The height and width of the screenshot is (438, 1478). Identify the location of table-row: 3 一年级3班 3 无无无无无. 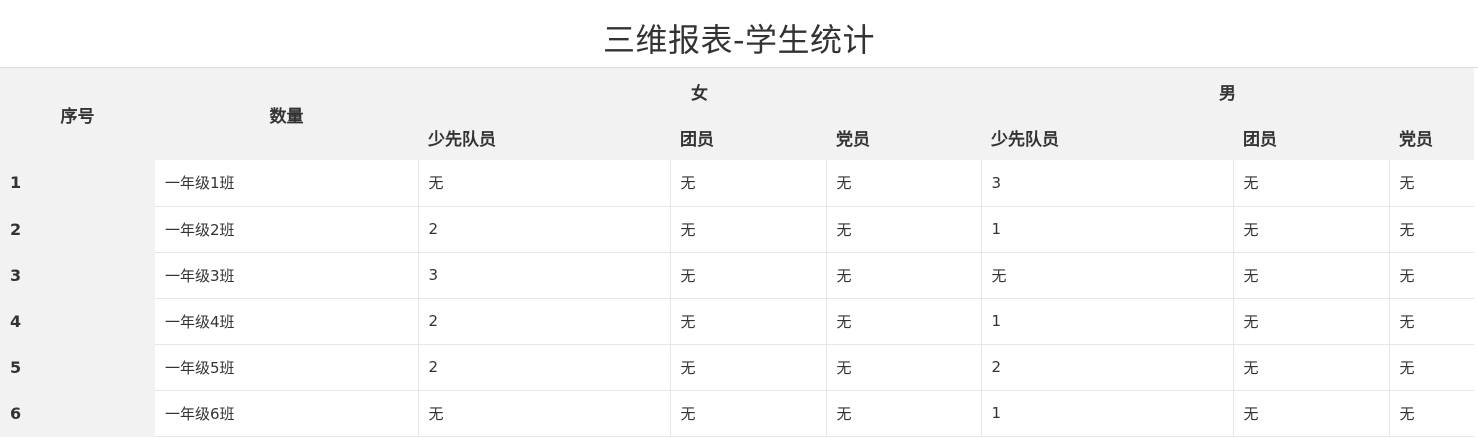
(737, 275).